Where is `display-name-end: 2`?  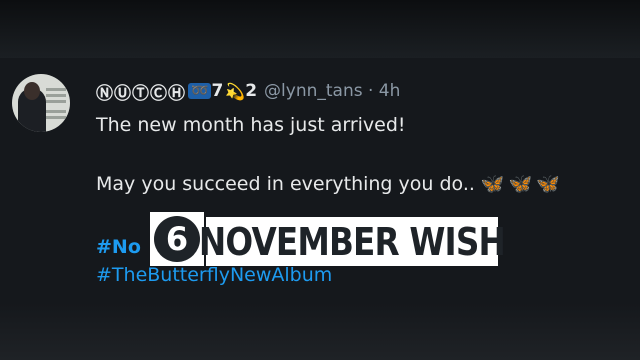
display-name-end: 2 is located at coordinates (252, 91).